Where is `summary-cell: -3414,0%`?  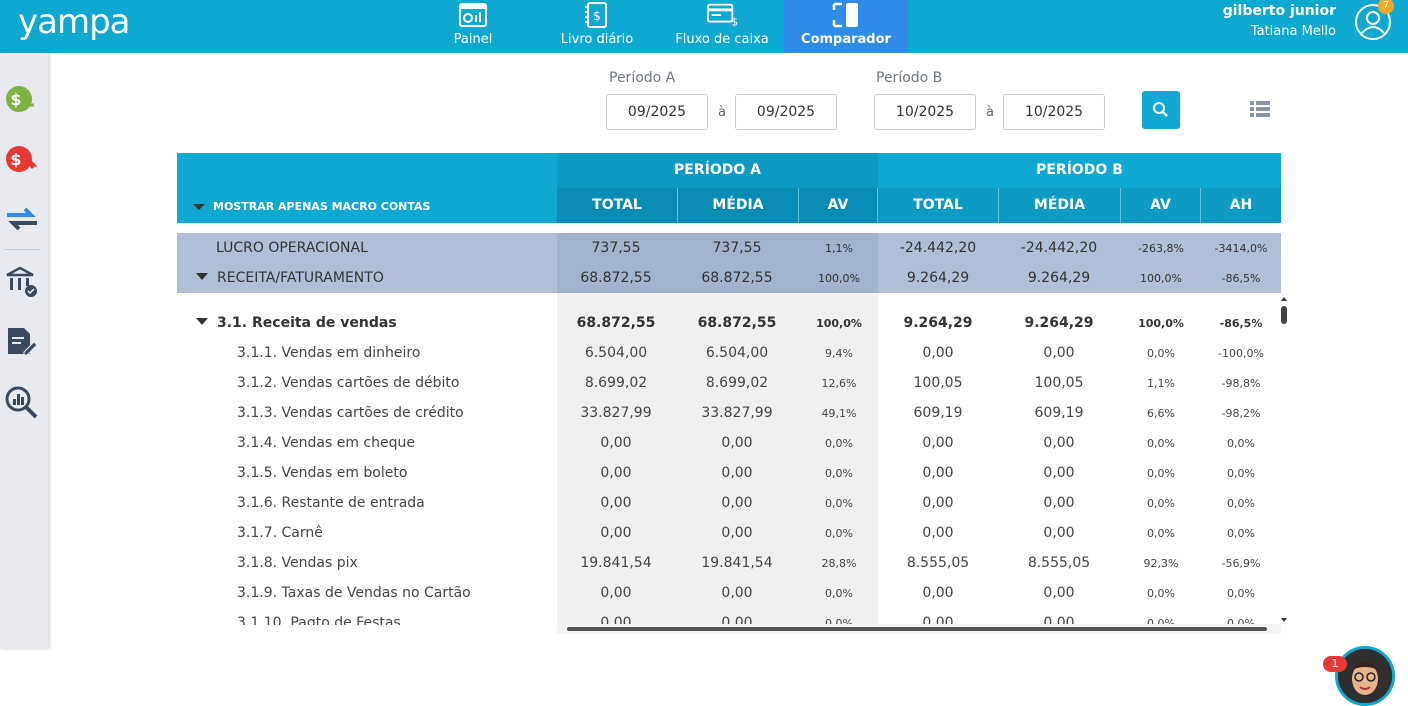 summary-cell: -3414,0% is located at coordinates (1241, 248).